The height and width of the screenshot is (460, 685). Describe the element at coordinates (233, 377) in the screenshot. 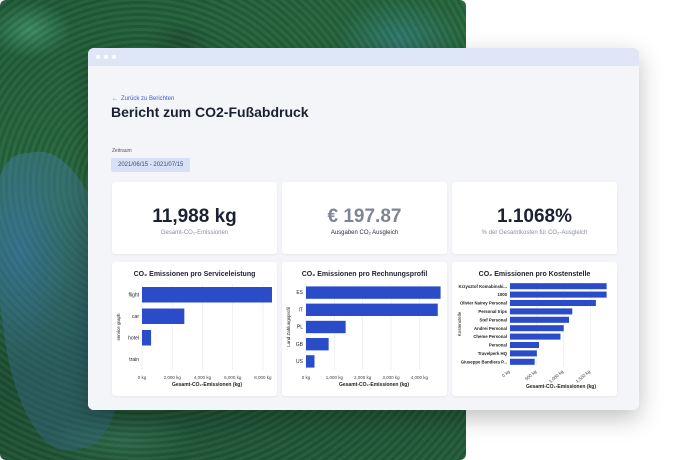

I see `x-tick-label: 6,000 kg` at that location.